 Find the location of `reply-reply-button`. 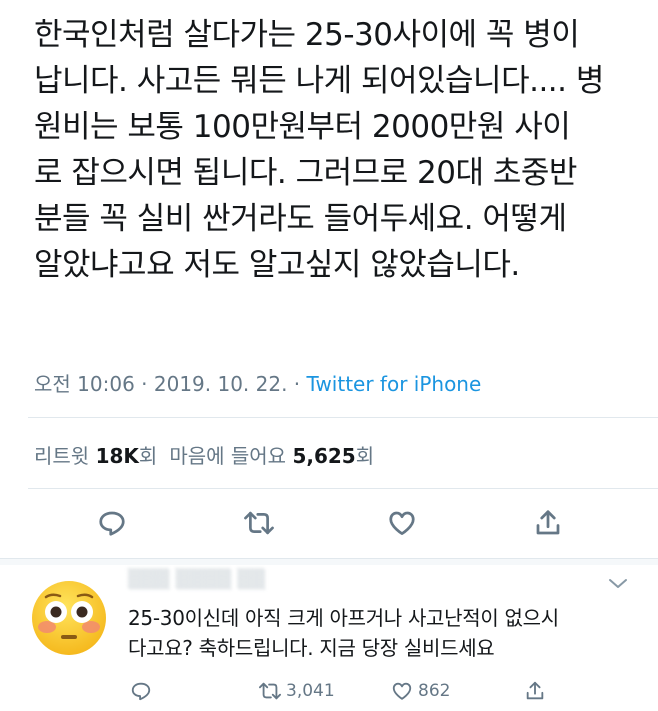

reply-reply-button is located at coordinates (143, 691).